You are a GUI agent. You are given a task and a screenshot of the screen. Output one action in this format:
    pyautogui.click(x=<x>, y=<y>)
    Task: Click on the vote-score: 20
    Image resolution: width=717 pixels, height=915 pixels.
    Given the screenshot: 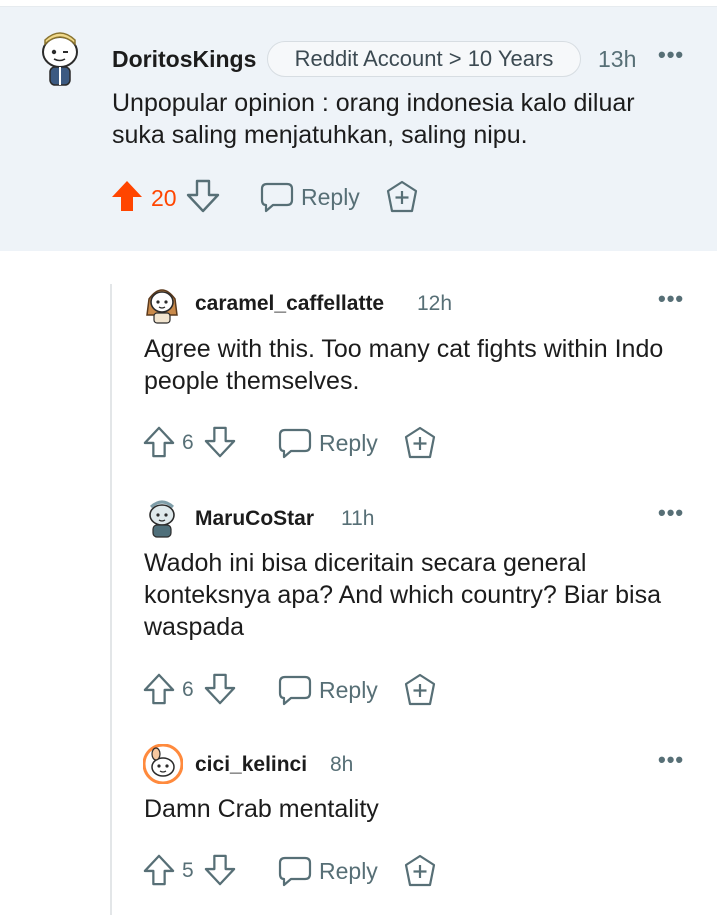 What is the action you would take?
    pyautogui.click(x=164, y=198)
    